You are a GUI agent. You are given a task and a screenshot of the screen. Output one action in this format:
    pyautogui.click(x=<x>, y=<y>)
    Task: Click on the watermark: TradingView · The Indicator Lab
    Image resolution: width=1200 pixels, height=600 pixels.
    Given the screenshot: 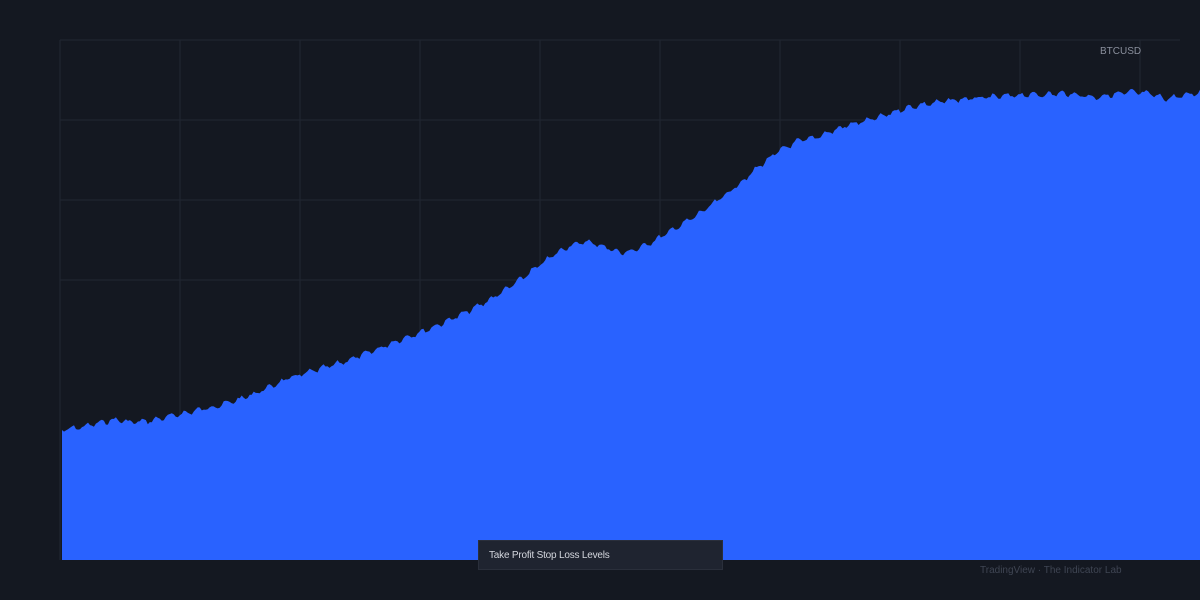 What is the action you would take?
    pyautogui.click(x=1051, y=570)
    